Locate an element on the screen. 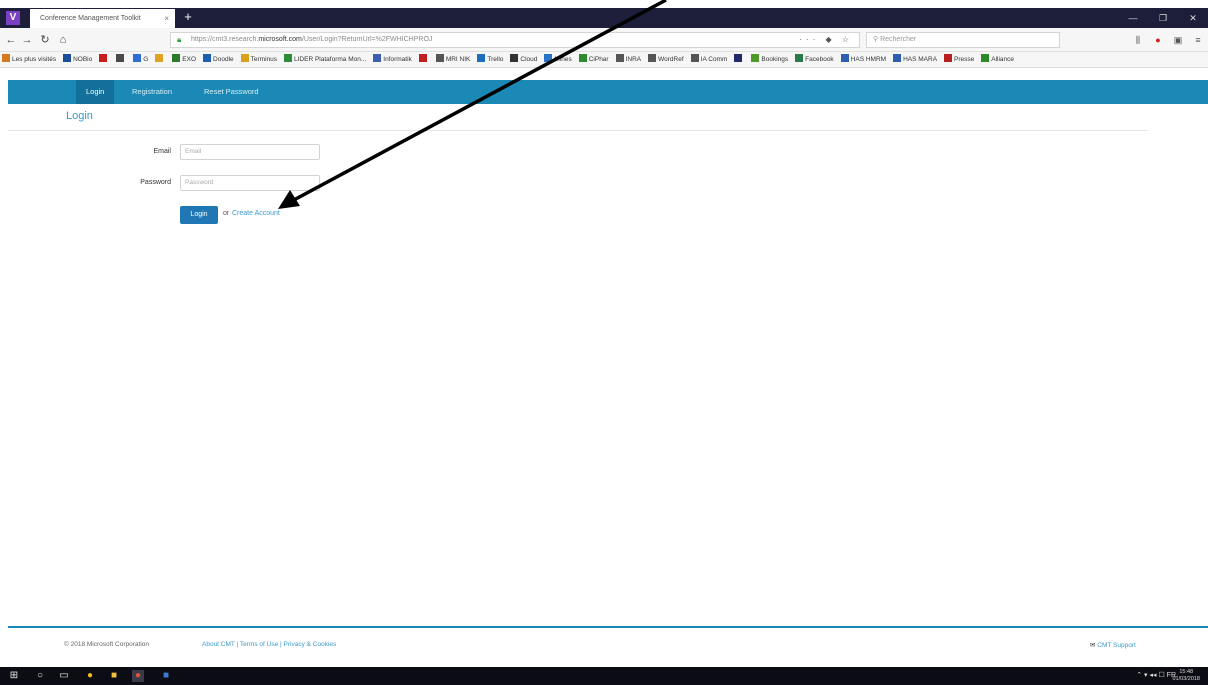 The image size is (1208, 685). outlook-icon: ■ is located at coordinates (166, 676).